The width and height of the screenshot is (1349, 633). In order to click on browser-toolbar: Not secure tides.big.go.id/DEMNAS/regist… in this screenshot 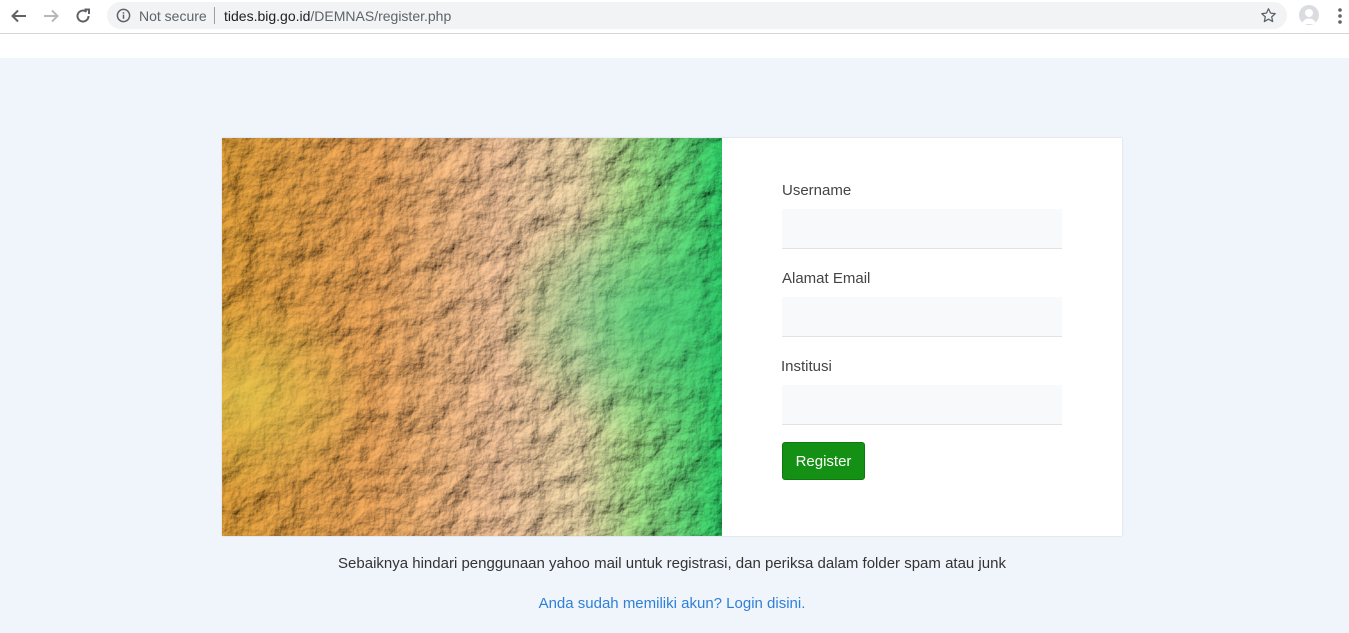, I will do `click(674, 17)`.